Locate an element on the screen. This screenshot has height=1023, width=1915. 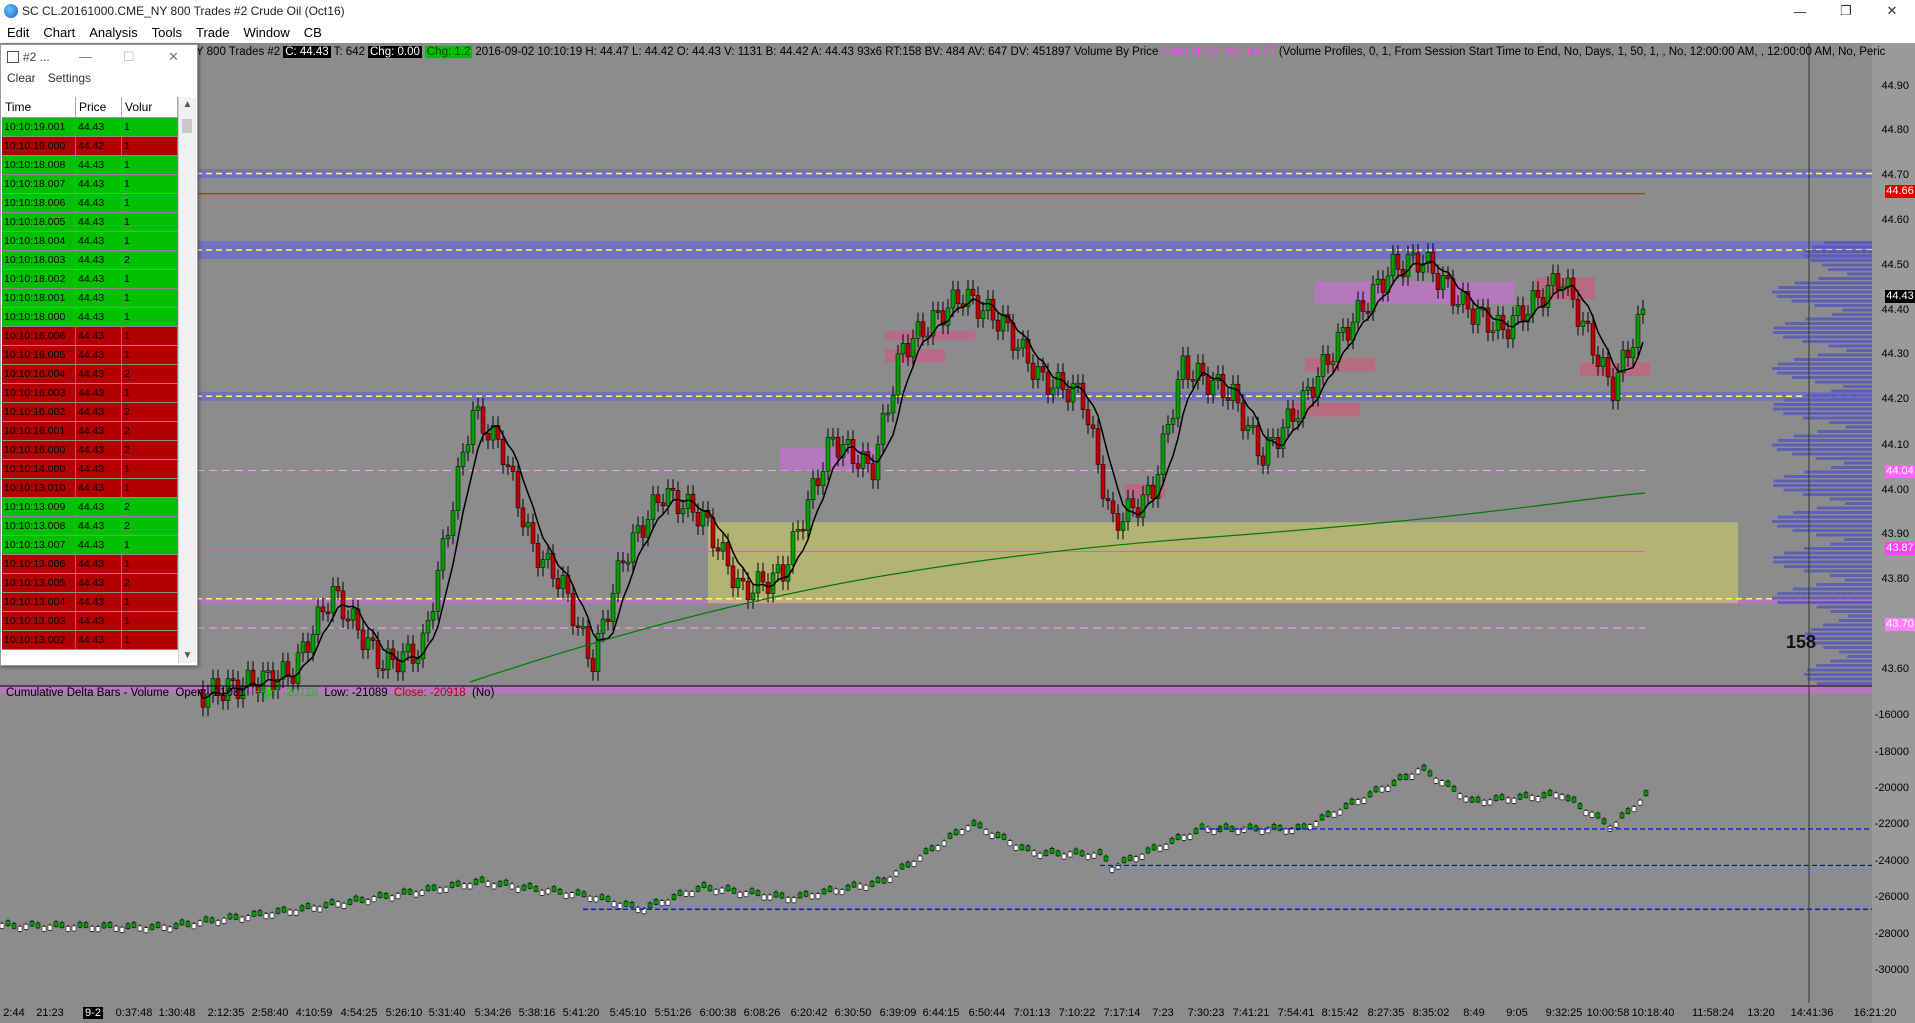
ts-cell-time: 10:10:16.002 is located at coordinates (39, 412).